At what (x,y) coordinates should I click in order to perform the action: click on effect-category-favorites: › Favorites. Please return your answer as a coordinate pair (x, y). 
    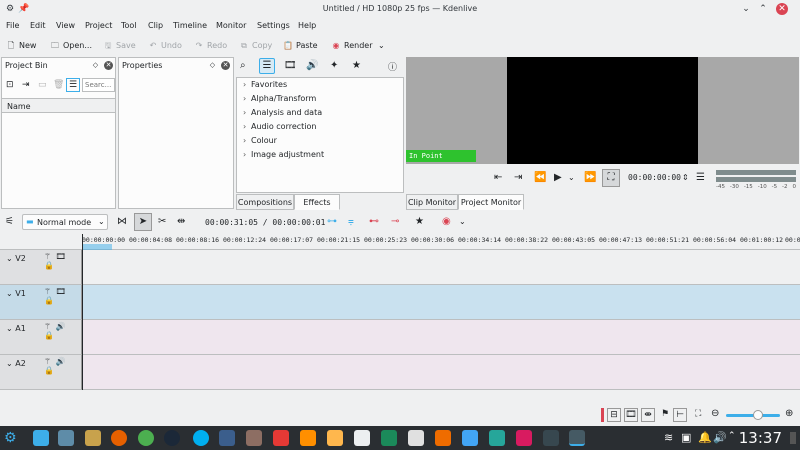
    Looking at the image, I should click on (265, 84).